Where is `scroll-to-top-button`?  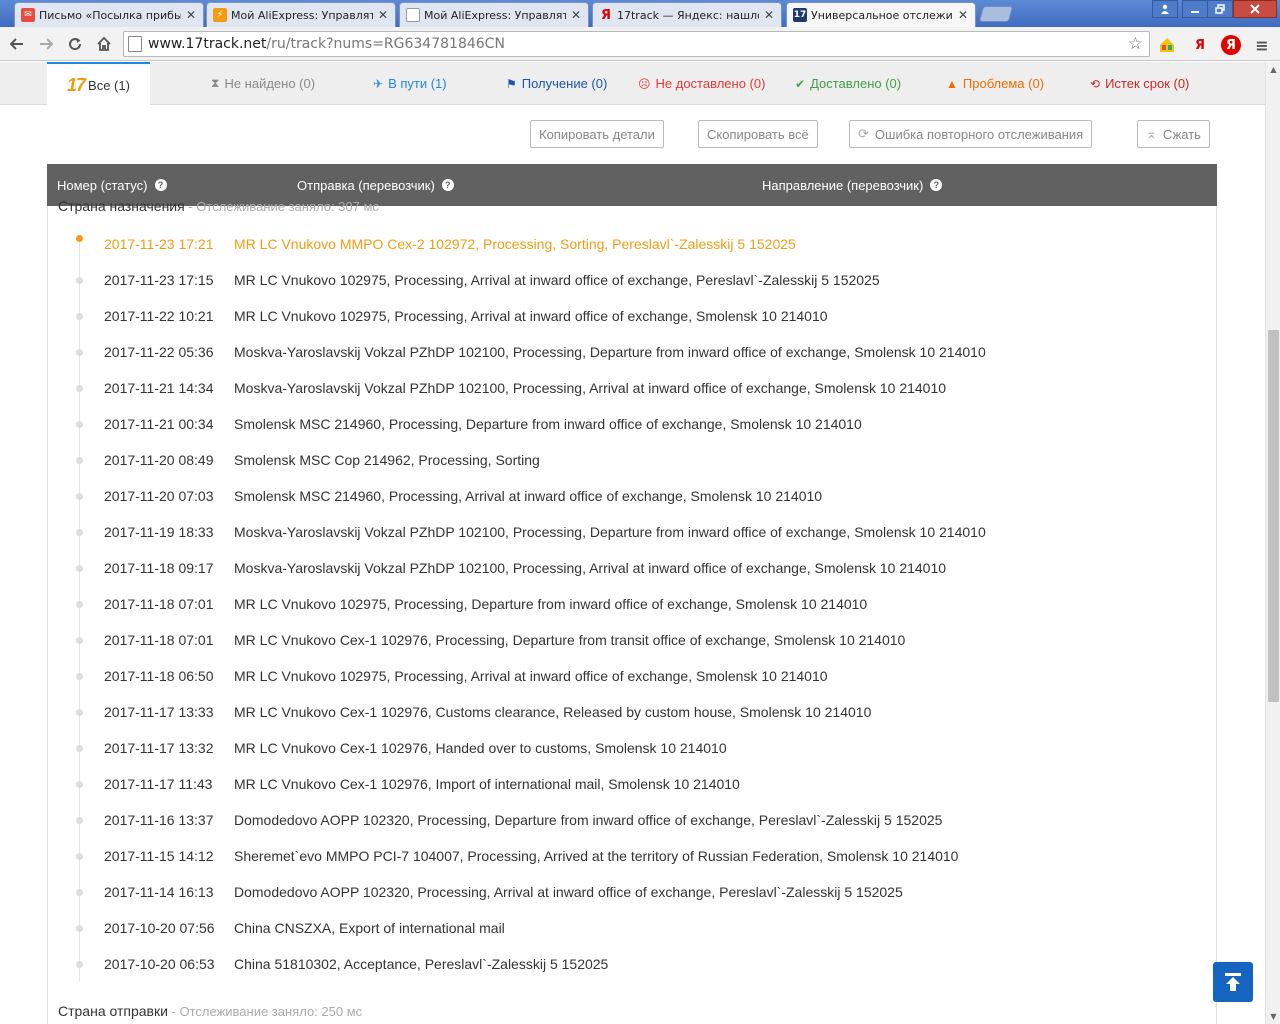 scroll-to-top-button is located at coordinates (1233, 982).